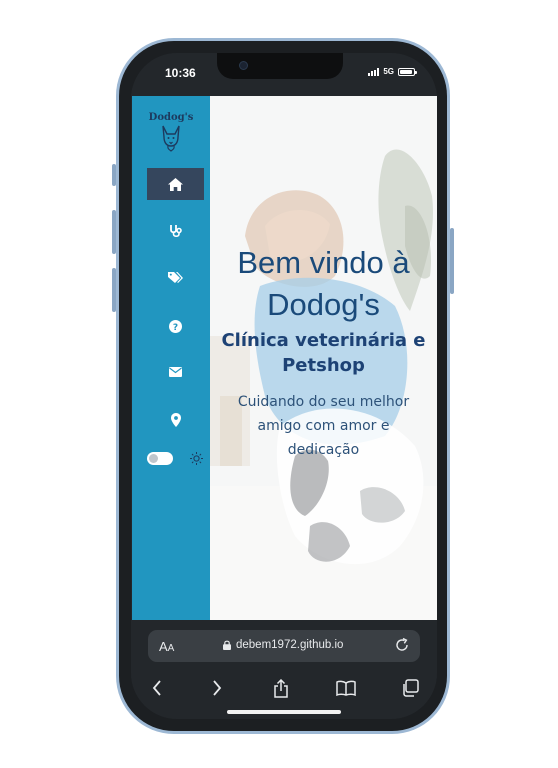 This screenshot has height=768, width=558. I want to click on back-button, so click(157, 688).